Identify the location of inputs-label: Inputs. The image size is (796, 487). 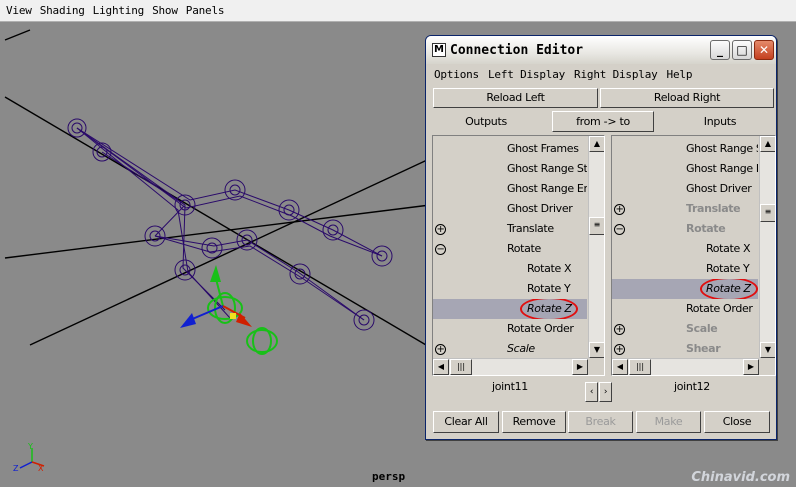
(720, 121).